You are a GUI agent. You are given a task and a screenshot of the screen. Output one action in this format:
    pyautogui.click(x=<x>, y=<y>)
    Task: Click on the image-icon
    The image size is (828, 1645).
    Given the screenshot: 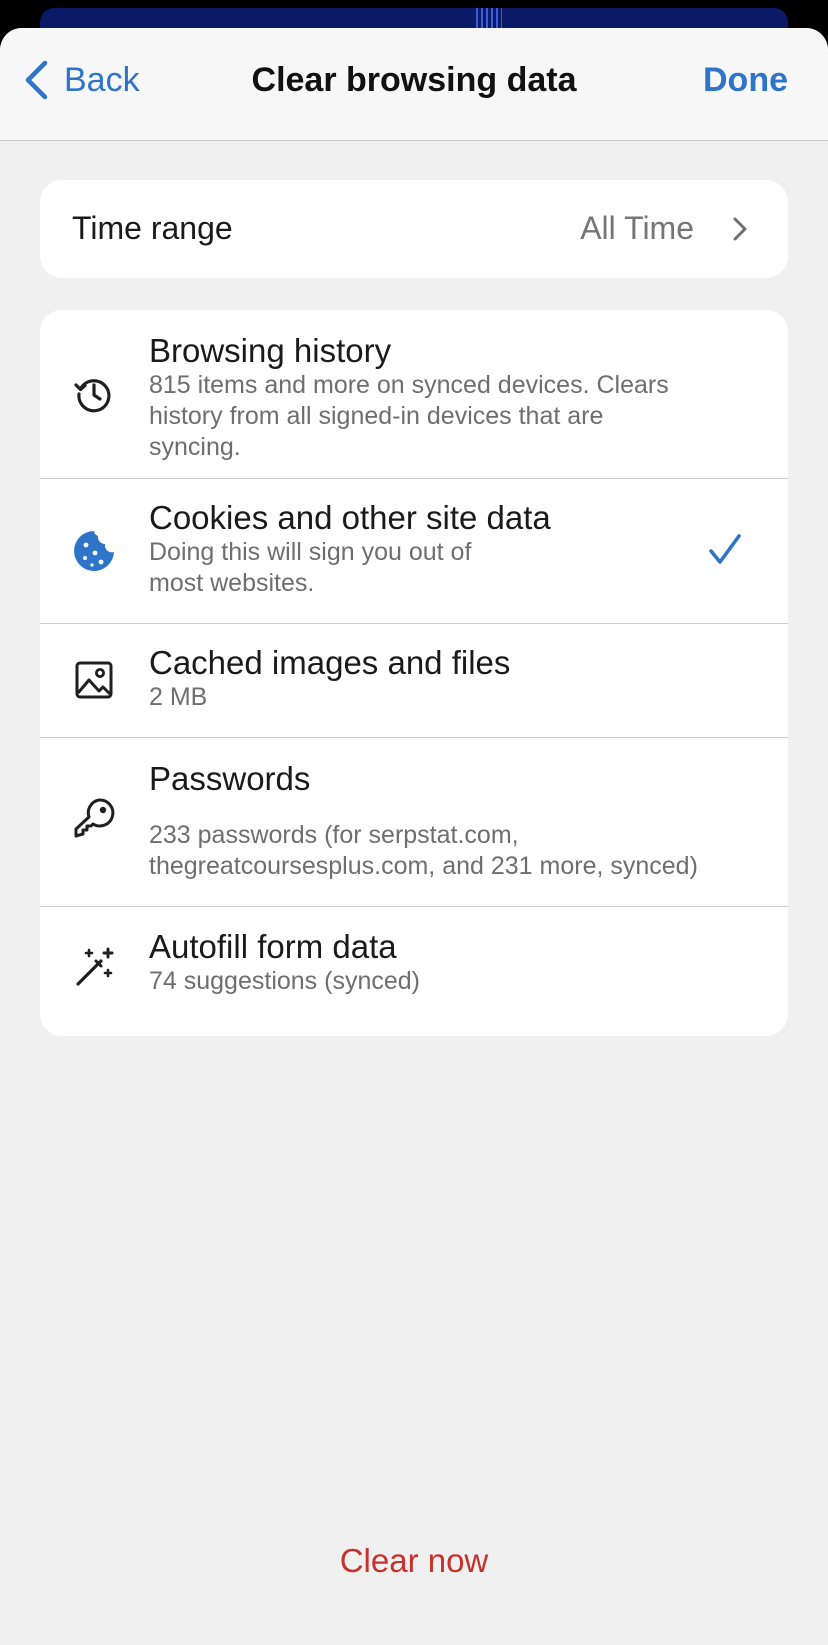 What is the action you would take?
    pyautogui.click(x=94, y=680)
    